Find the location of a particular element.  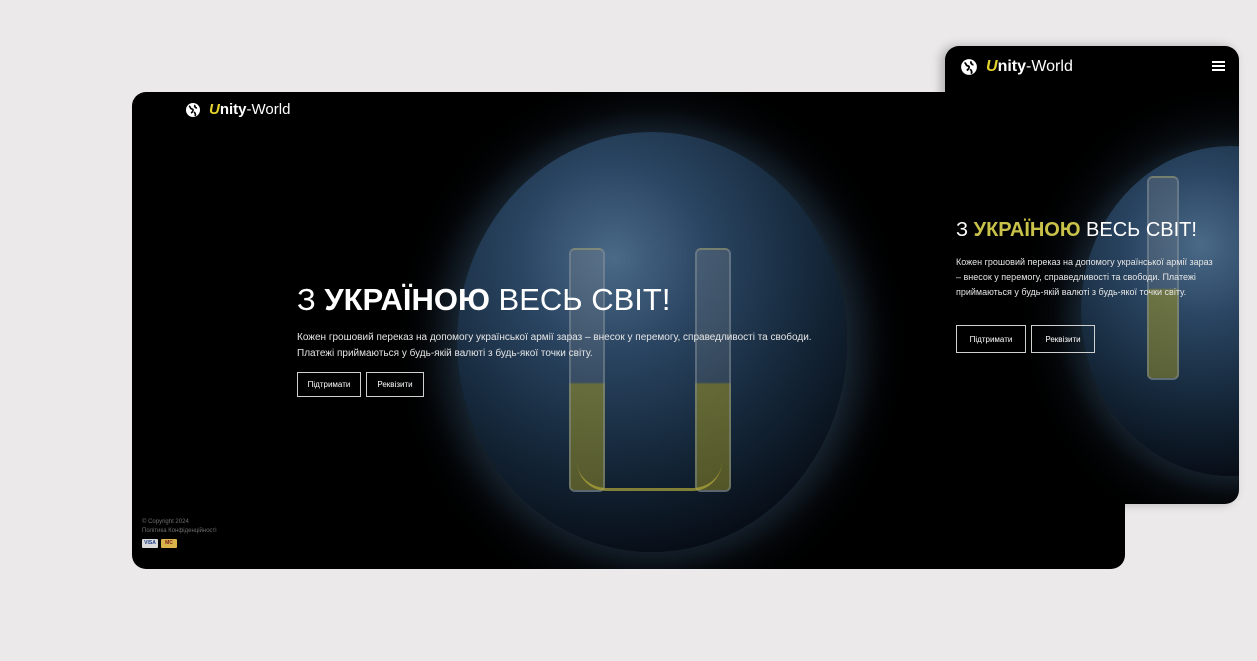

privacy-policy-link: Політика Конфіденційності is located at coordinates (179, 531).